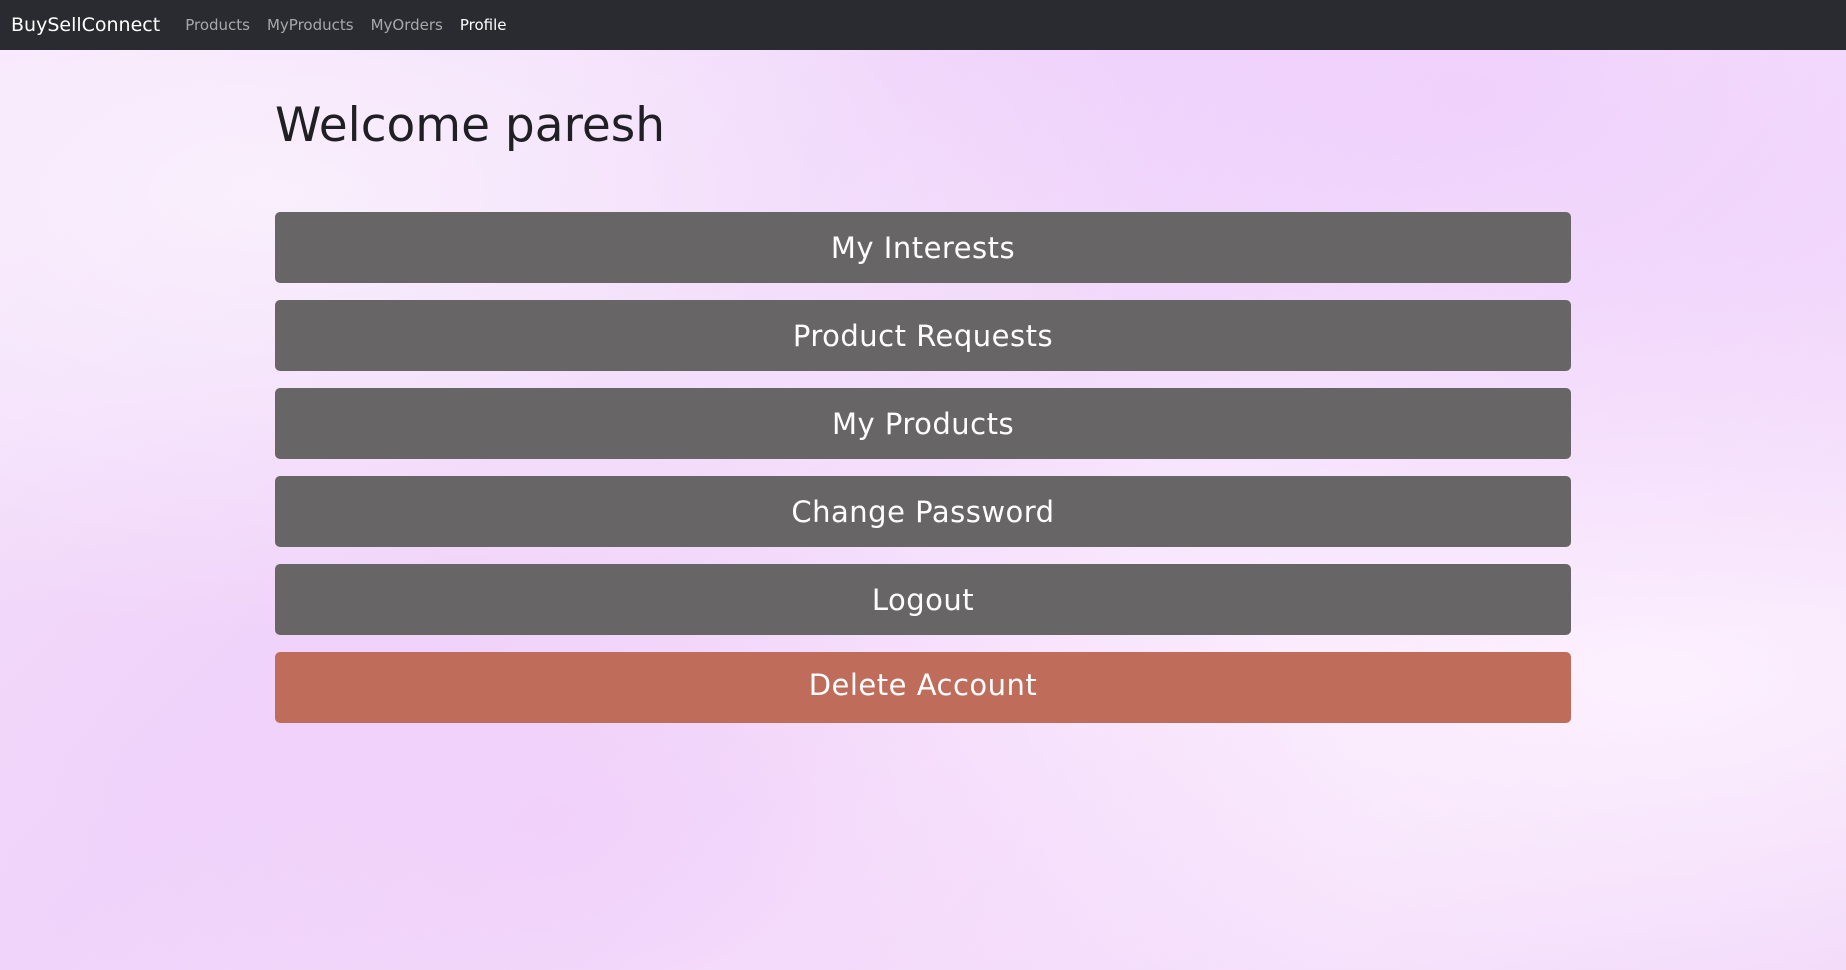  I want to click on page-title: Welcome paresh, so click(470, 125).